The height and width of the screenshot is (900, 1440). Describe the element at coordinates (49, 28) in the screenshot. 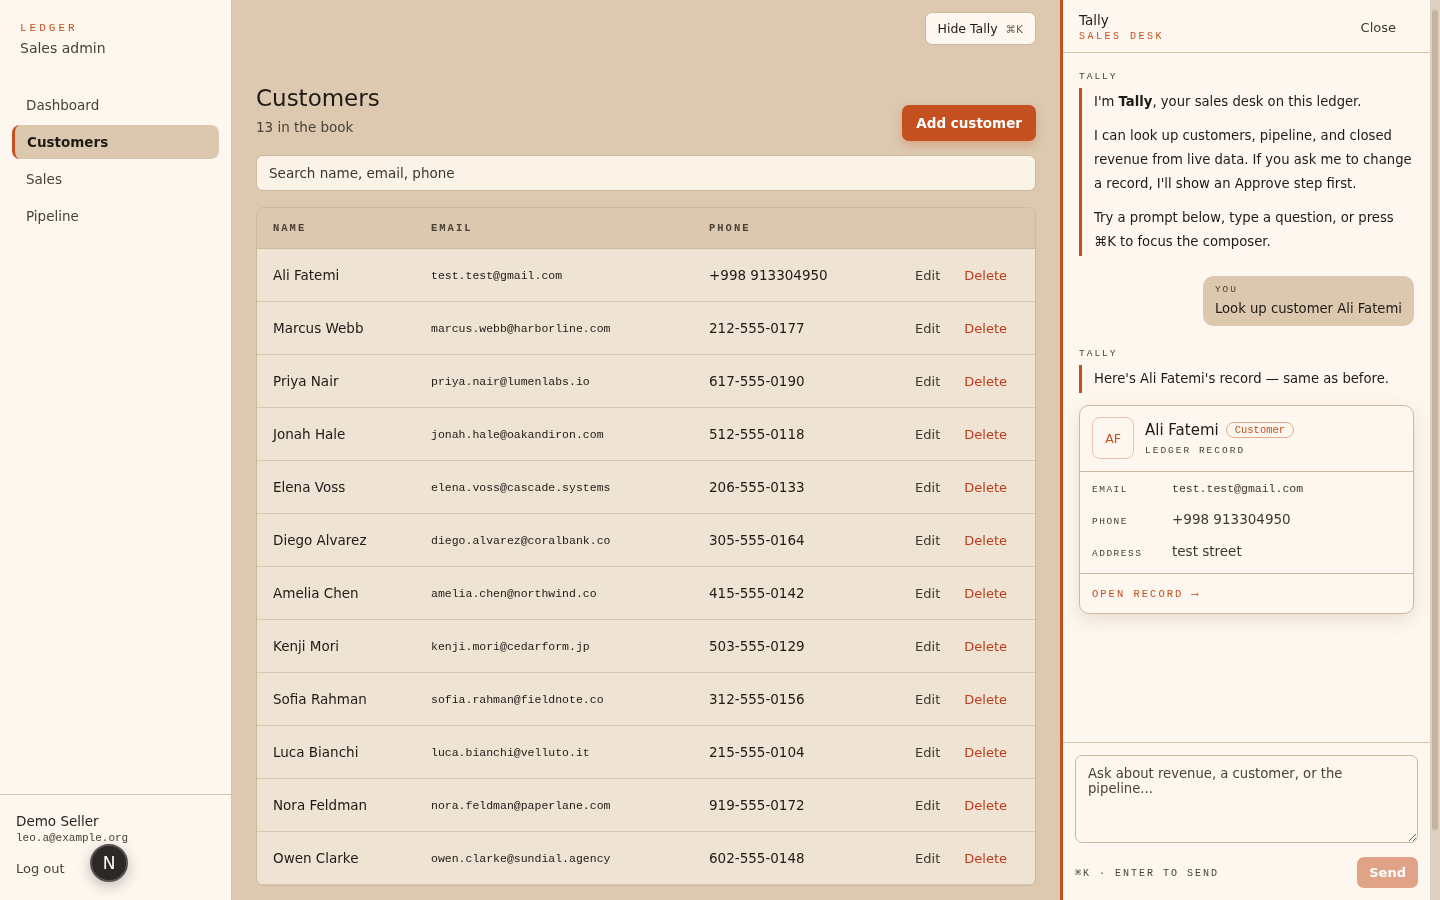

I see `brand-name: LEDGER` at that location.